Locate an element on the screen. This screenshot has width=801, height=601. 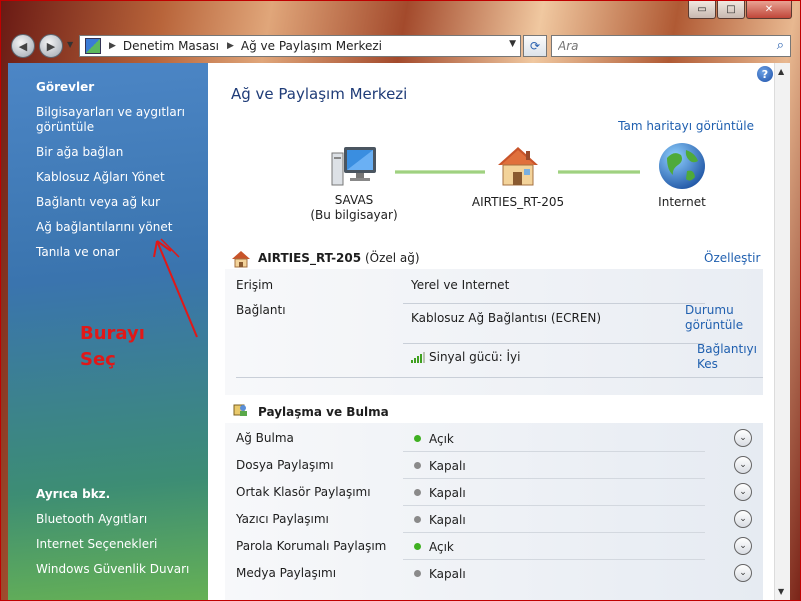
network-type: (Özel ağ) is located at coordinates (392, 258).